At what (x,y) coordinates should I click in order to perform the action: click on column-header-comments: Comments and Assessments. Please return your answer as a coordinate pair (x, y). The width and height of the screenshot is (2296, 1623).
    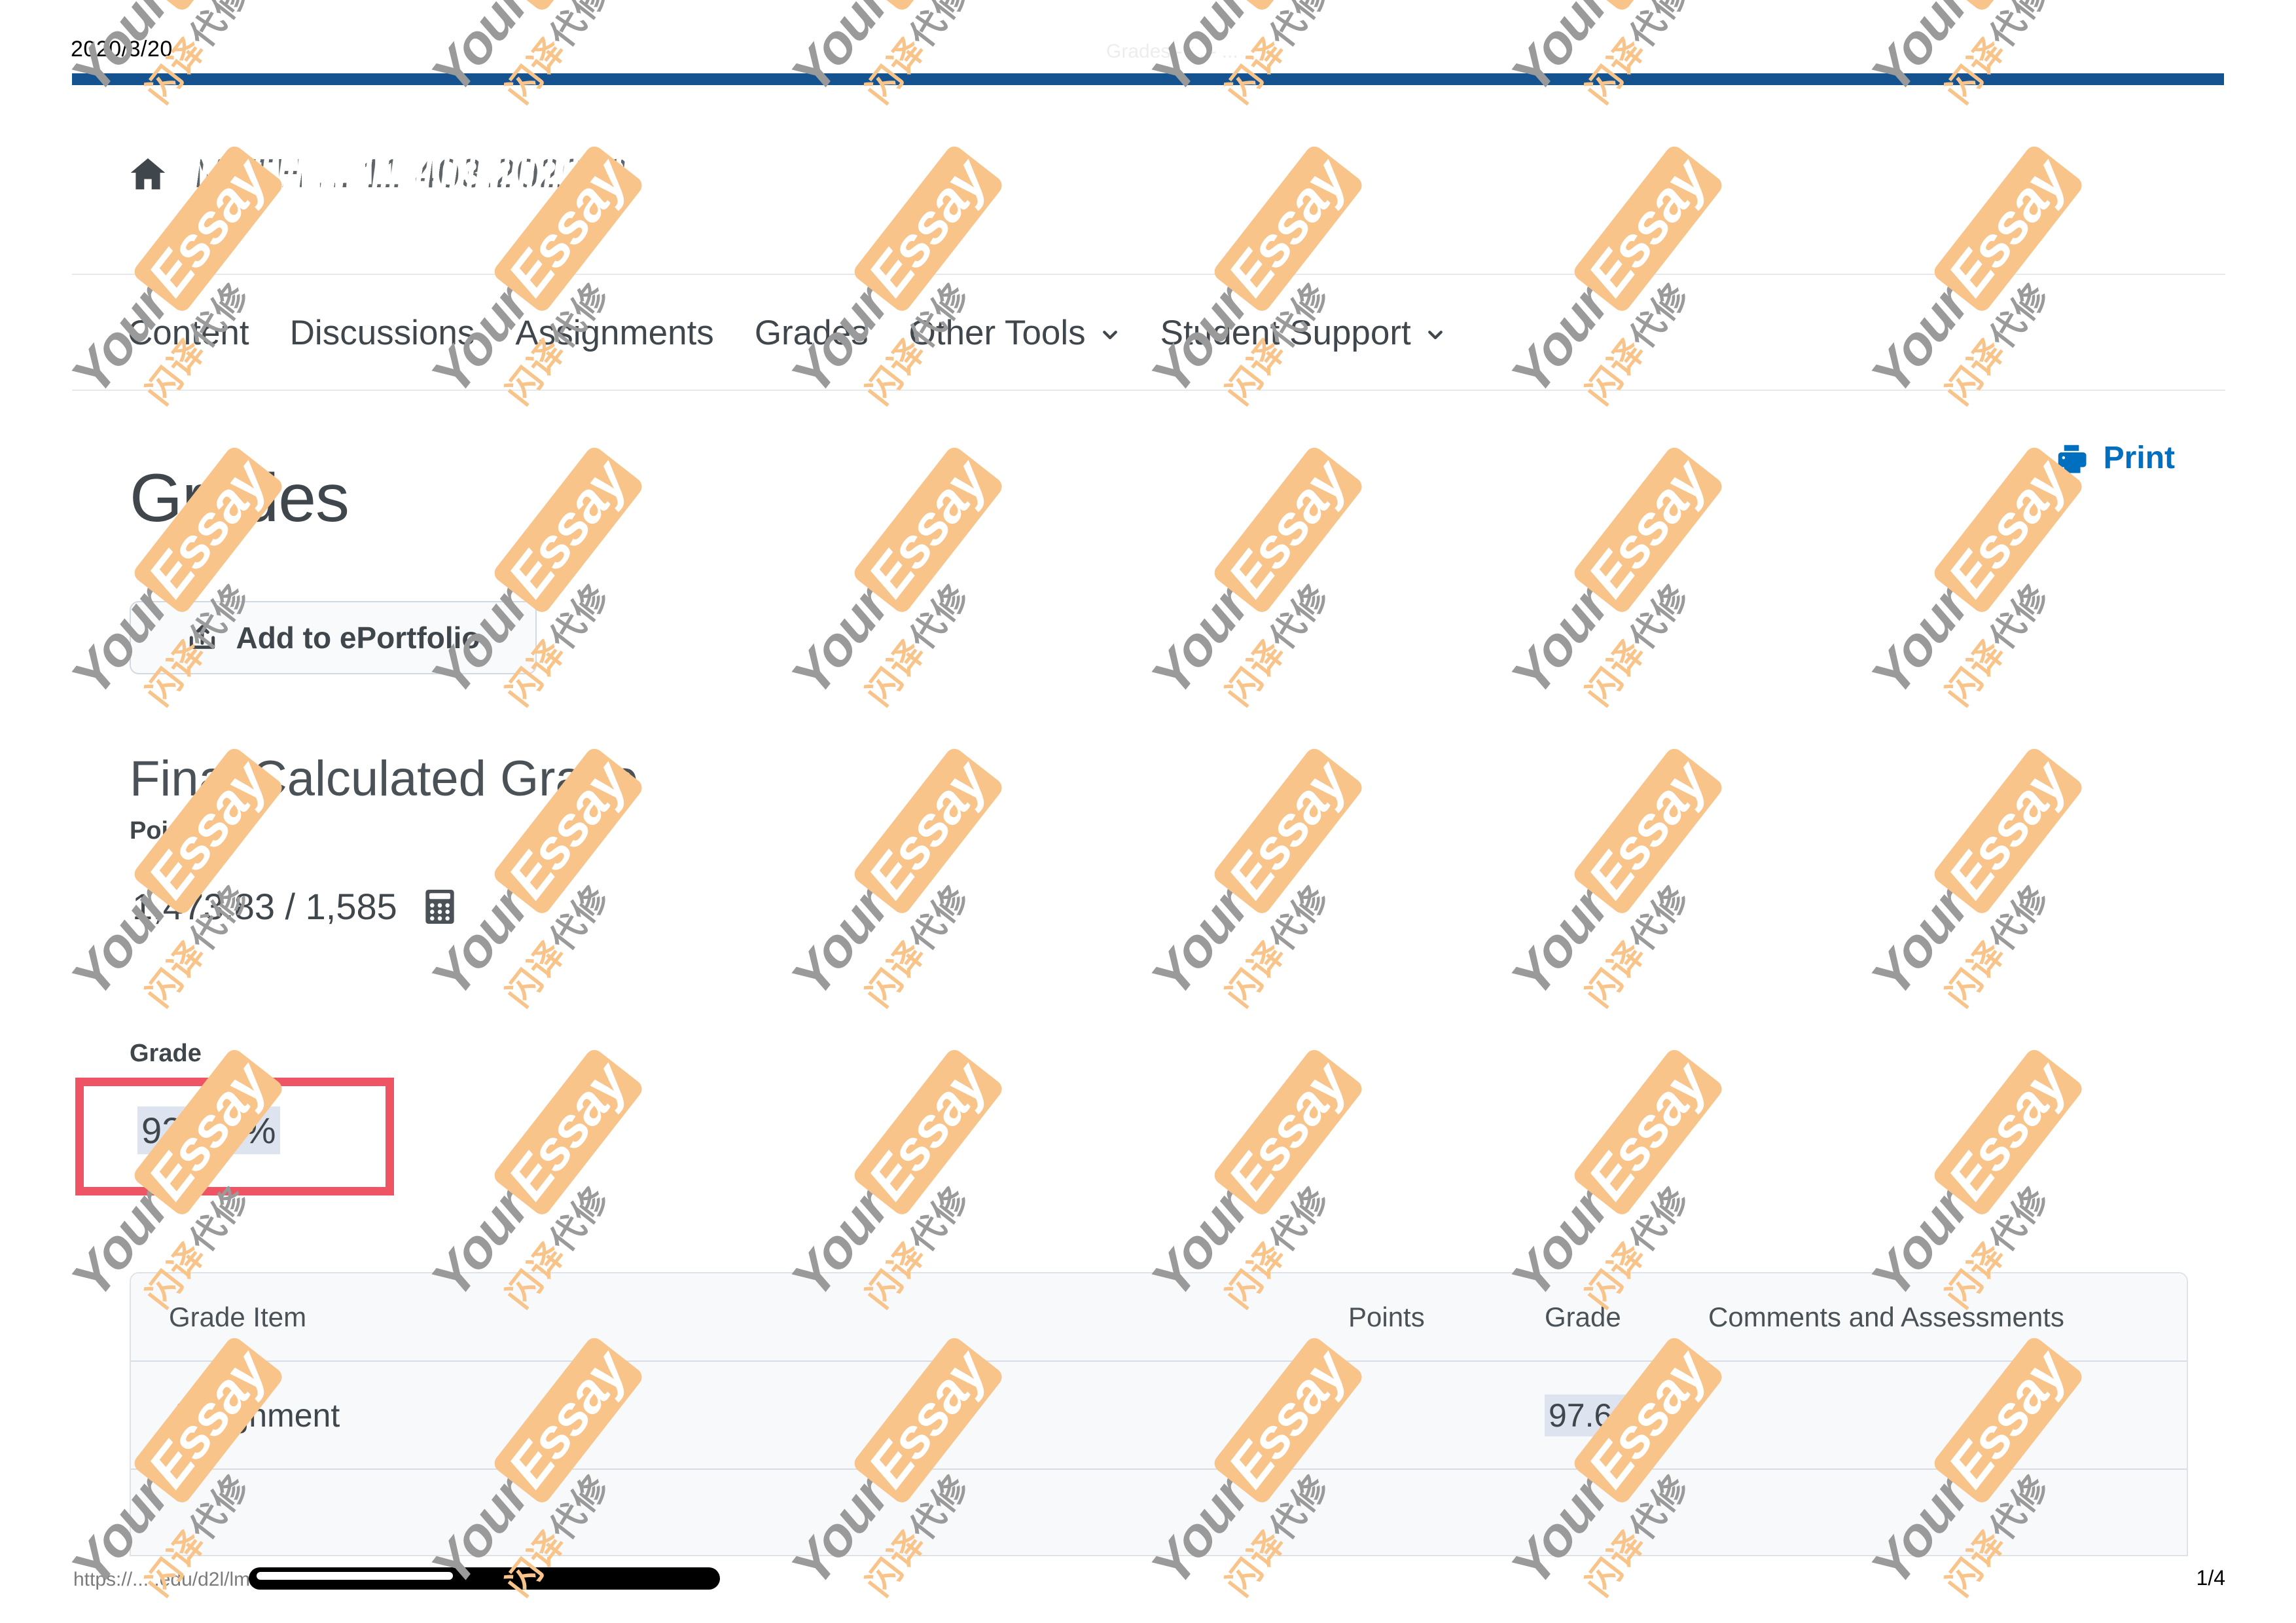
    Looking at the image, I should click on (1947, 1317).